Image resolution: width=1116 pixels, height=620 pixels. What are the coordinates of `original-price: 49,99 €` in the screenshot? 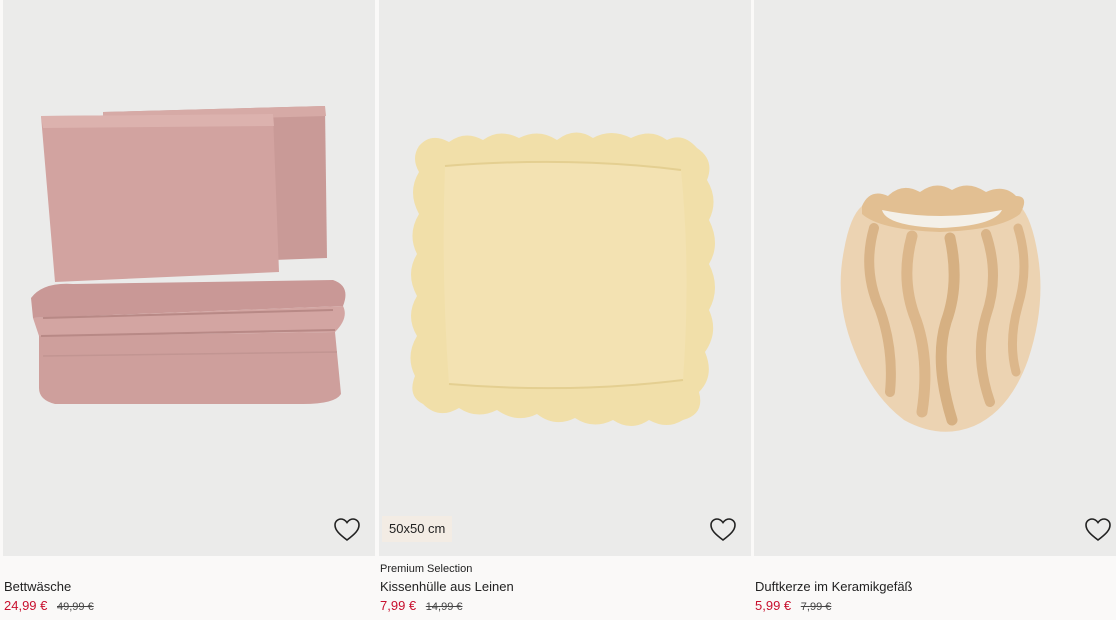 It's located at (75, 607).